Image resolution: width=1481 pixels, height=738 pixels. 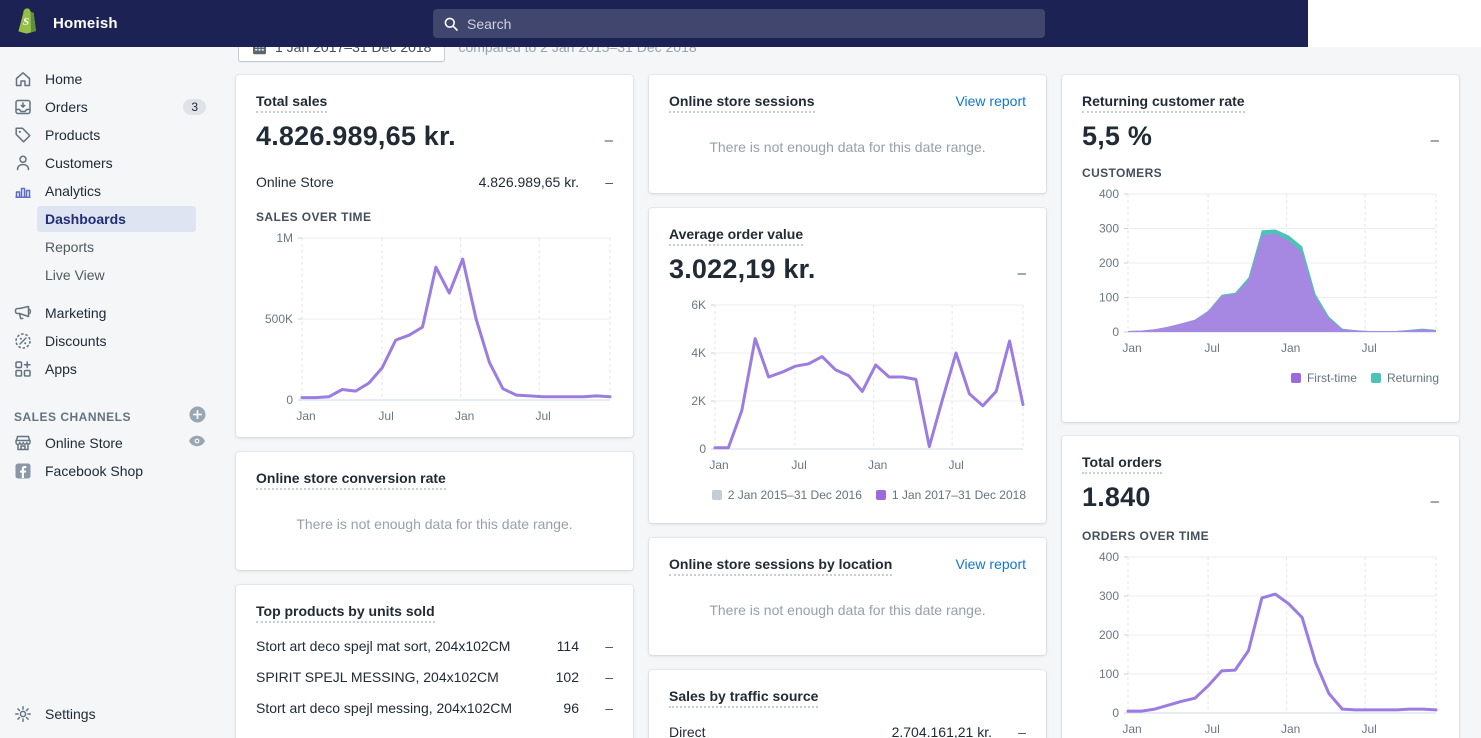 I want to click on sidebar-item-online-store: Online Store, so click(x=110, y=443).